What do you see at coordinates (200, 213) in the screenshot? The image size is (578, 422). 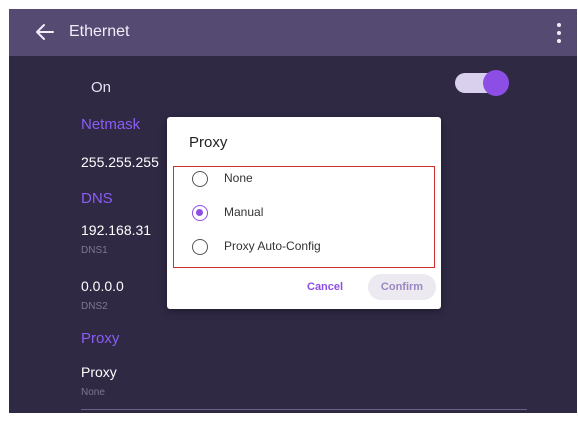 I see `radio-selected-icon` at bounding box center [200, 213].